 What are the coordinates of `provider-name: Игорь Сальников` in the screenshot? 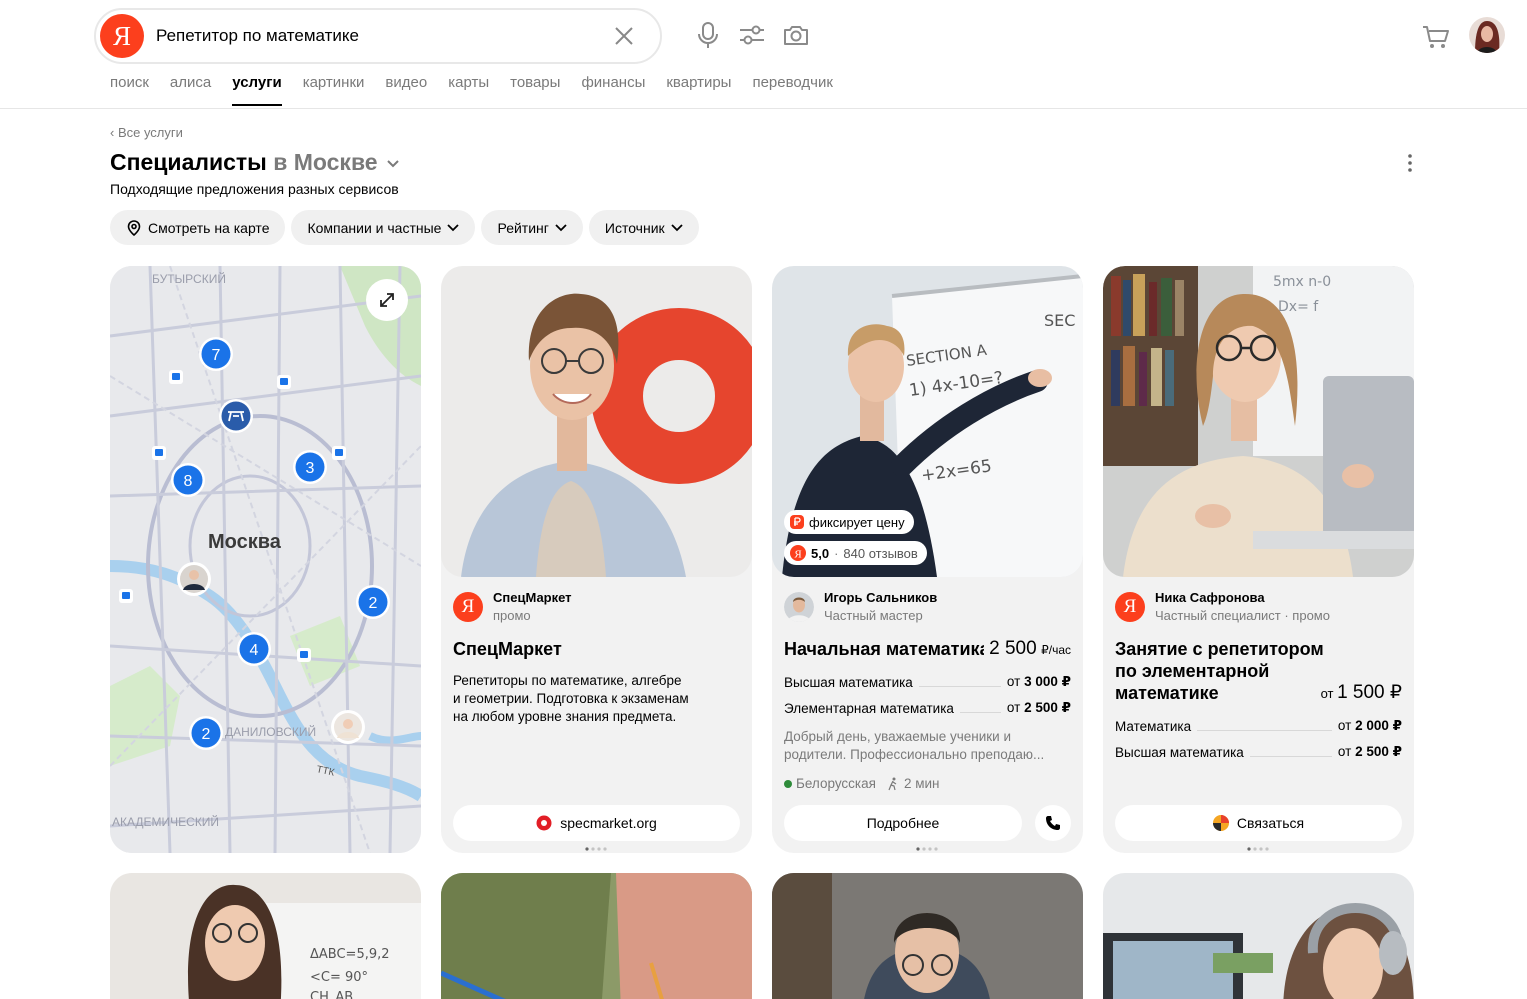 It's located at (881, 597).